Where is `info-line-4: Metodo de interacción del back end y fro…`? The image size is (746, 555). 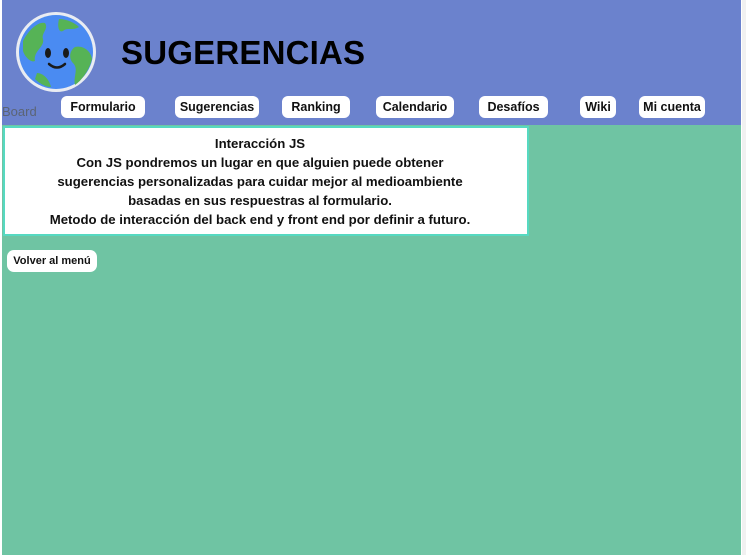
info-line-4: Metodo de interacción del back end y fro… is located at coordinates (260, 219).